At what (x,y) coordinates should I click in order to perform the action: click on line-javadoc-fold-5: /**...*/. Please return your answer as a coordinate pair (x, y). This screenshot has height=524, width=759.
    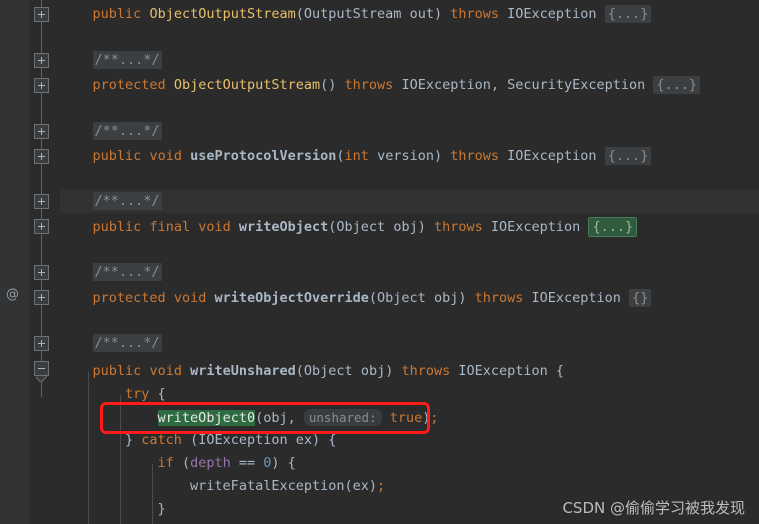
    Looking at the image, I should click on (111, 343).